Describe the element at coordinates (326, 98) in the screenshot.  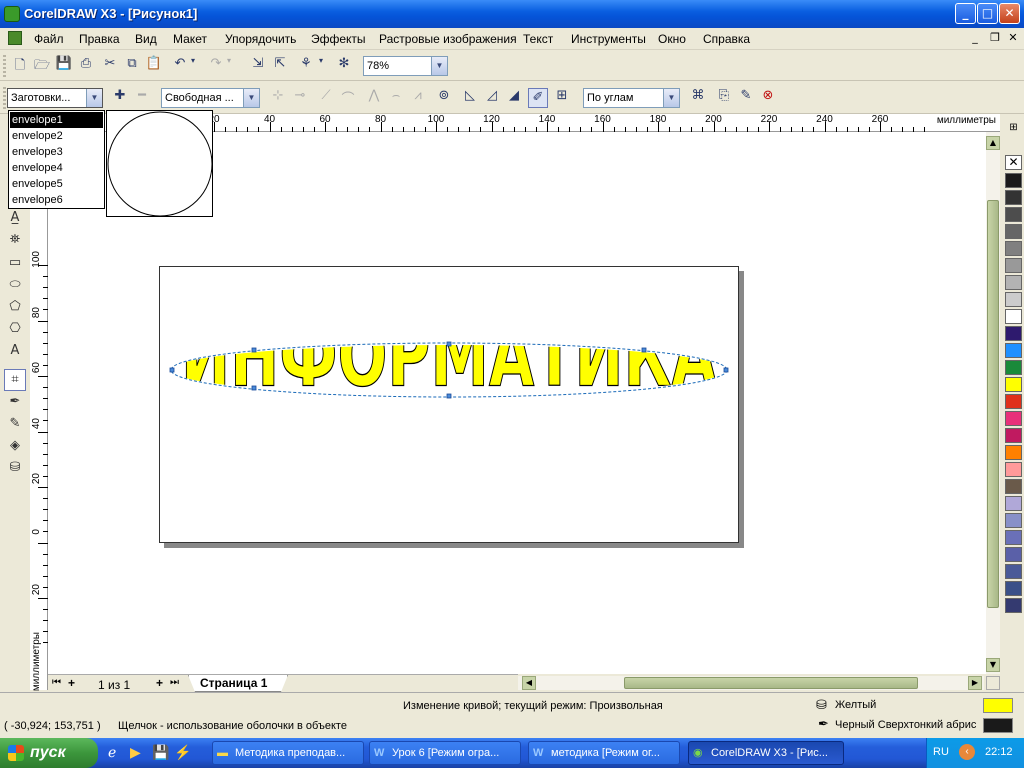
I see `to-line-icon: ⟋` at that location.